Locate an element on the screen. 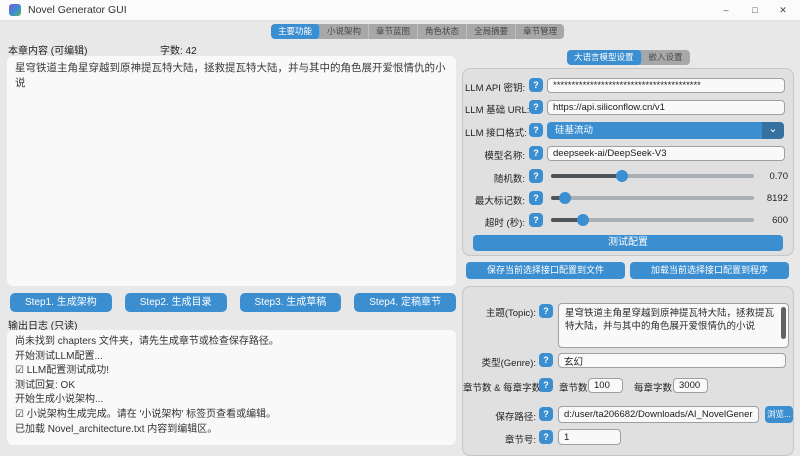 The width and height of the screenshot is (800, 456). timeout-label: 超时 (秒): is located at coordinates (504, 223).